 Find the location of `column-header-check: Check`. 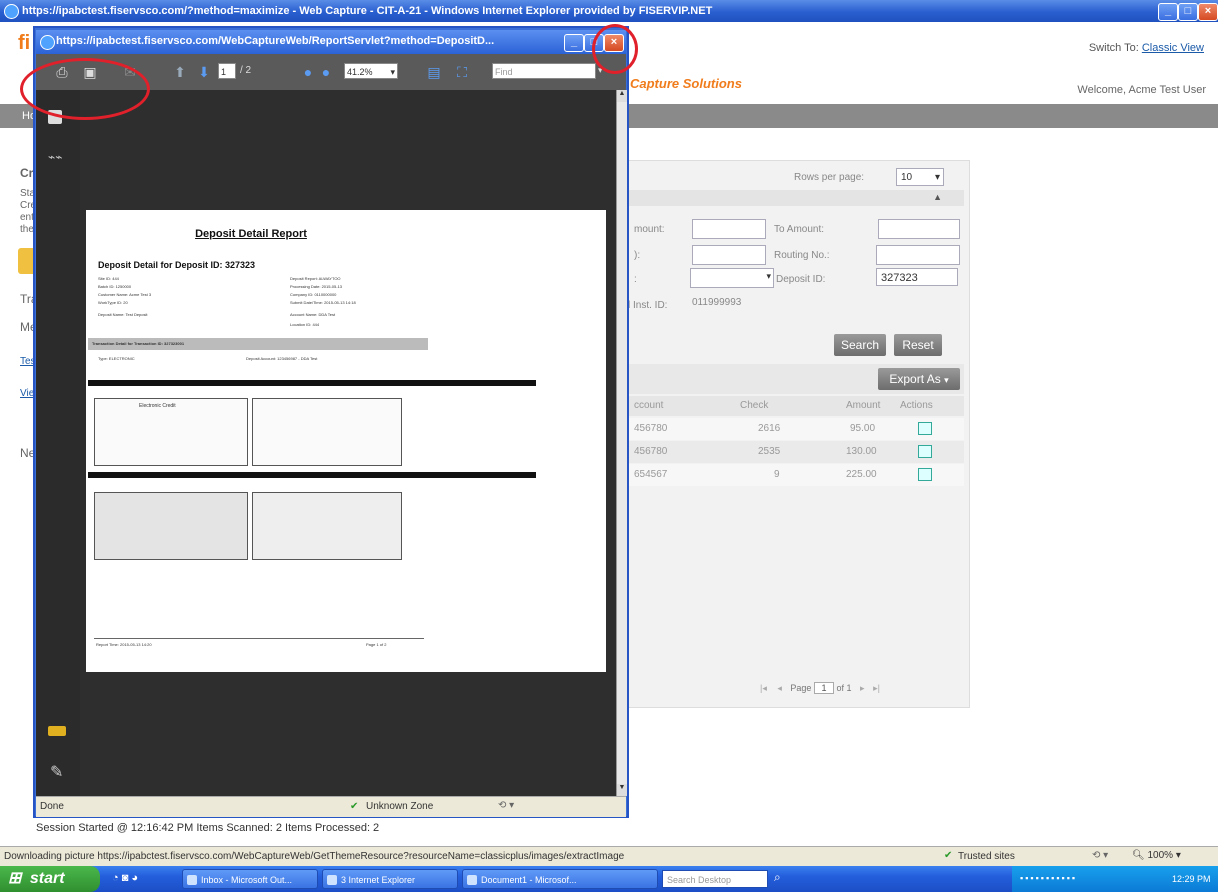

column-header-check: Check is located at coordinates (754, 405).